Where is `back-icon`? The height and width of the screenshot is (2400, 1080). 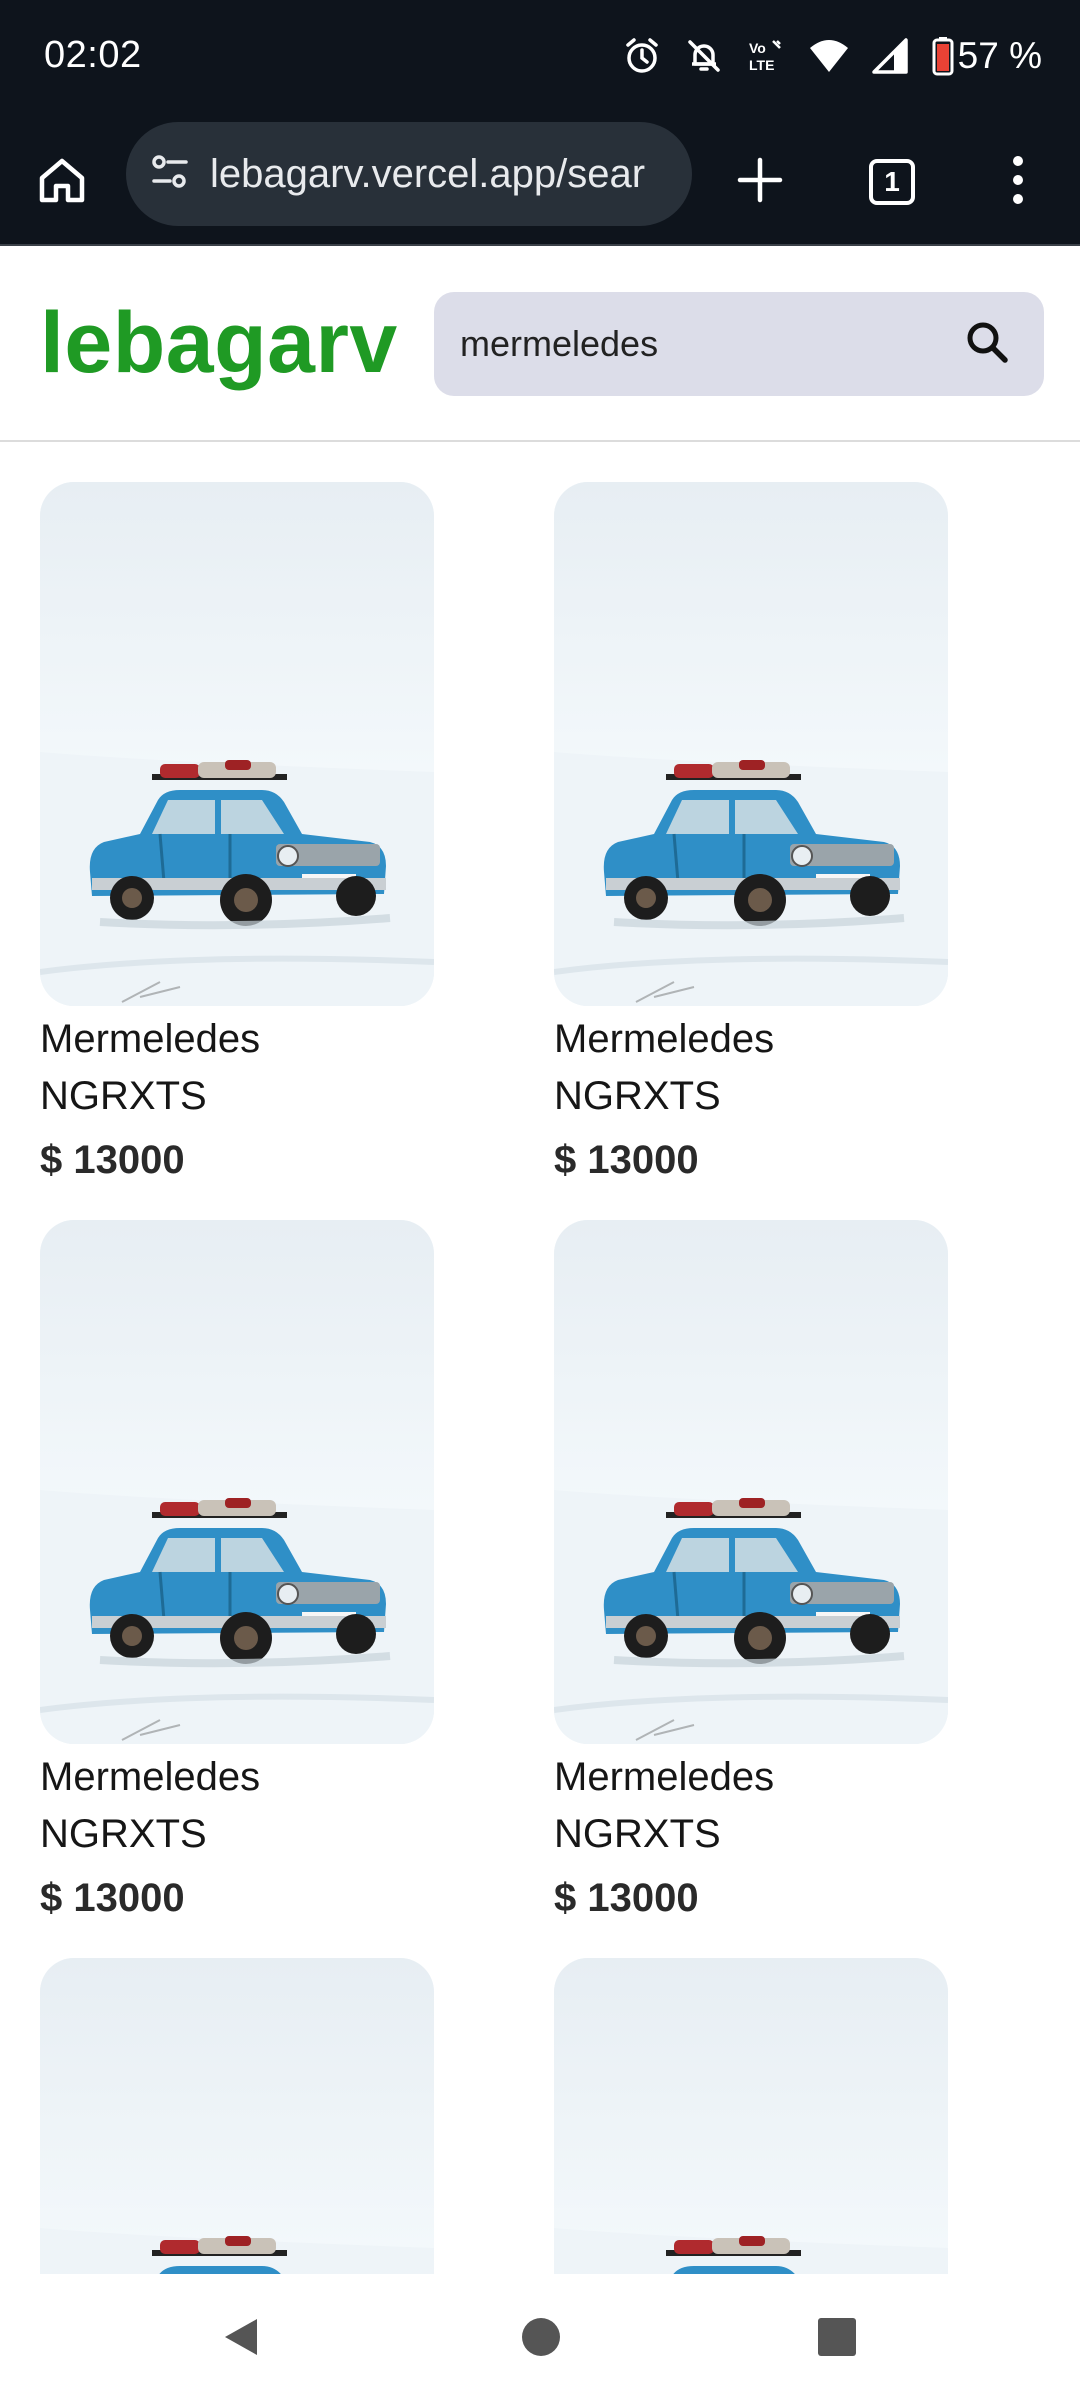
back-icon is located at coordinates (241, 2339).